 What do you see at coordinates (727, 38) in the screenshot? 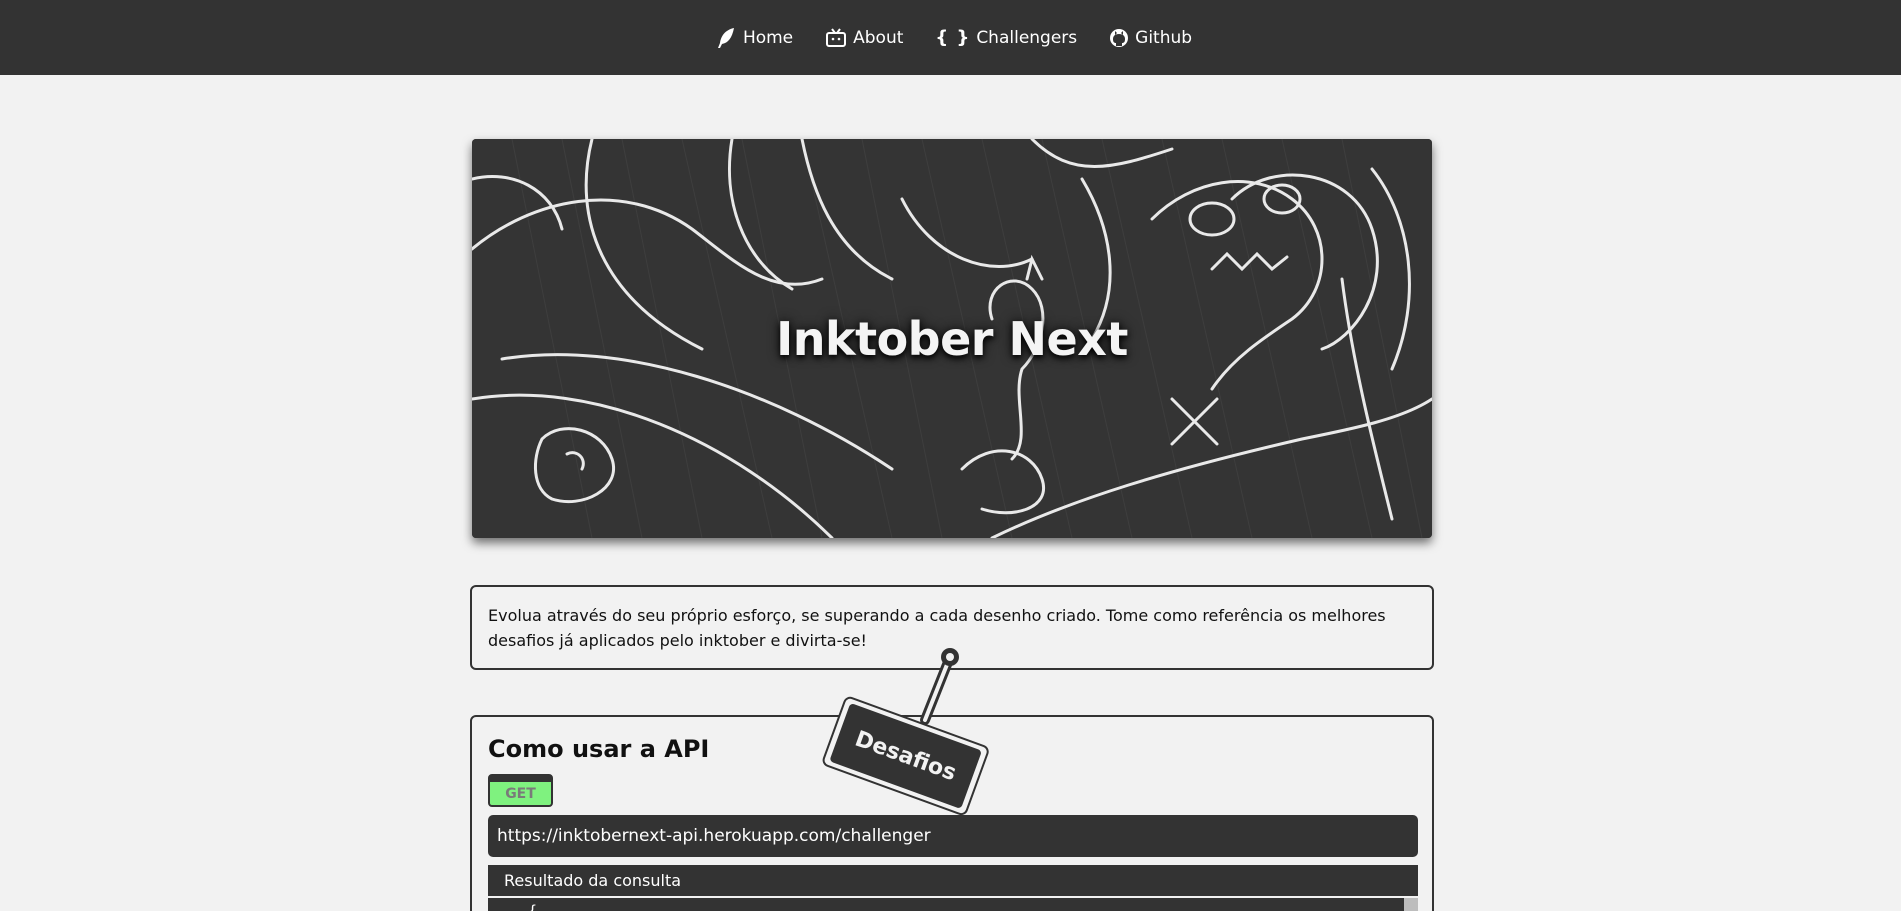
I see `feather-icon` at bounding box center [727, 38].